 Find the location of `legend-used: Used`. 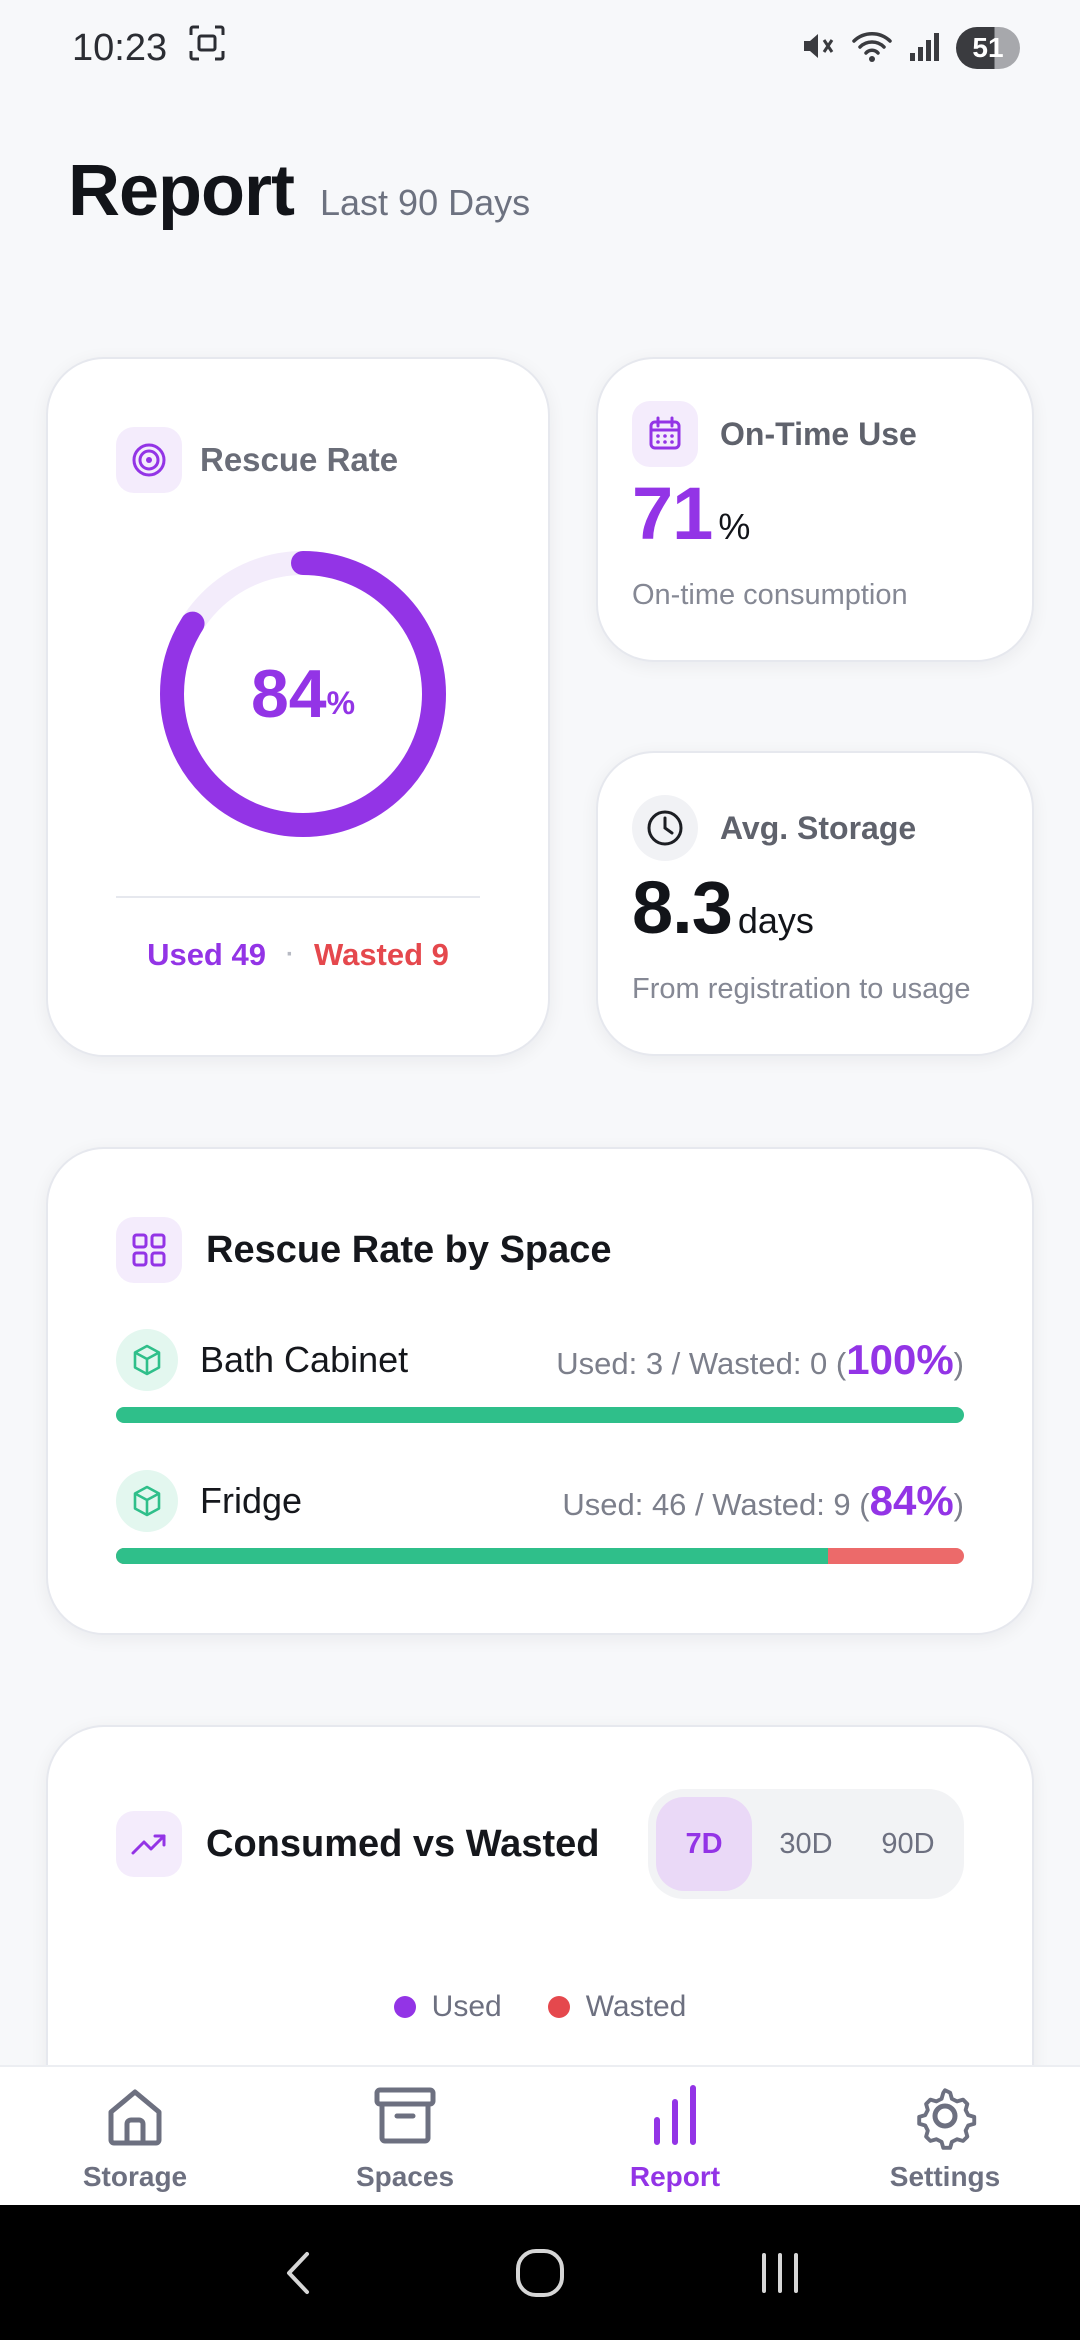

legend-used: Used is located at coordinates (447, 2007).